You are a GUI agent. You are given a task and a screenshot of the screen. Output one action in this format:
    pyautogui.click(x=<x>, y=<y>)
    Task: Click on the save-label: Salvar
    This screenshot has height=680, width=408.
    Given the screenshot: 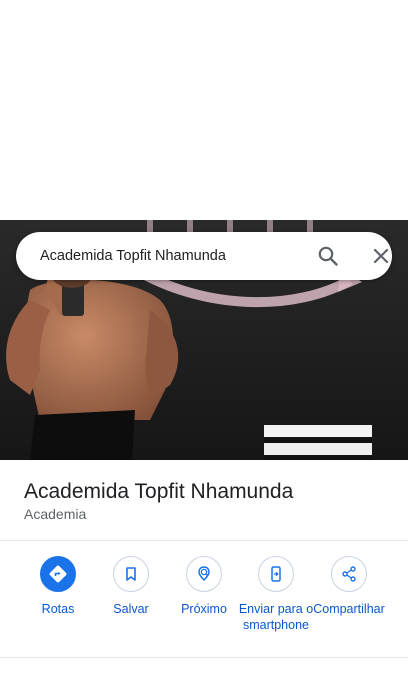 What is the action you would take?
    pyautogui.click(x=131, y=609)
    